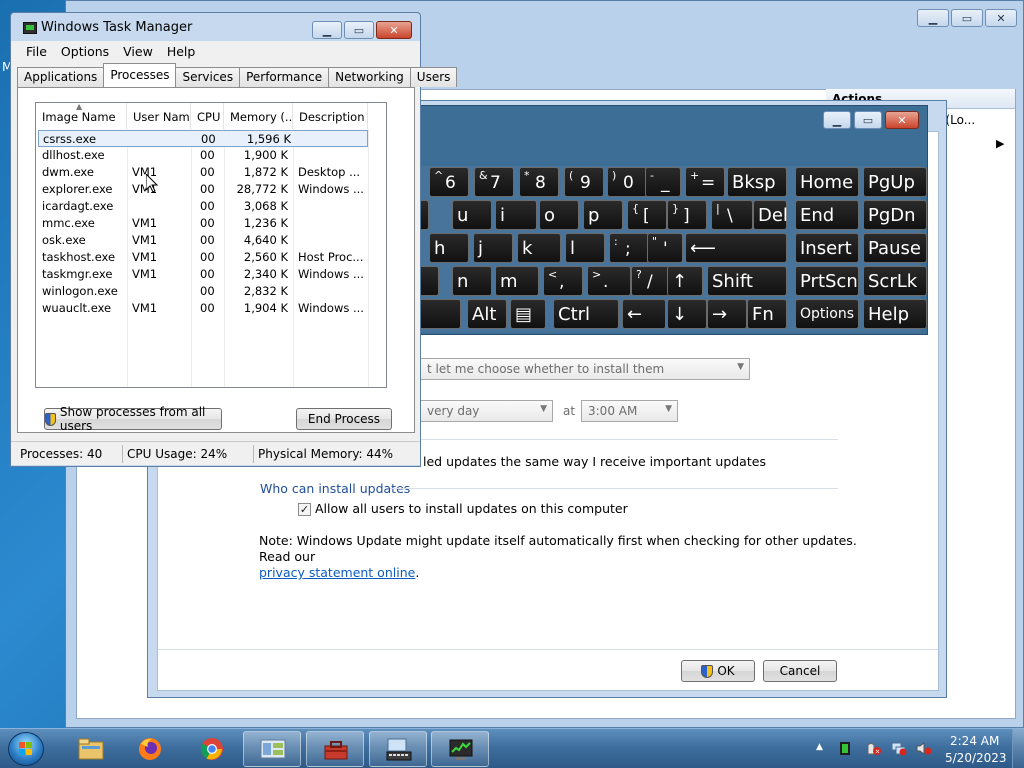  I want to click on osk-key-9: (9, so click(584, 182).